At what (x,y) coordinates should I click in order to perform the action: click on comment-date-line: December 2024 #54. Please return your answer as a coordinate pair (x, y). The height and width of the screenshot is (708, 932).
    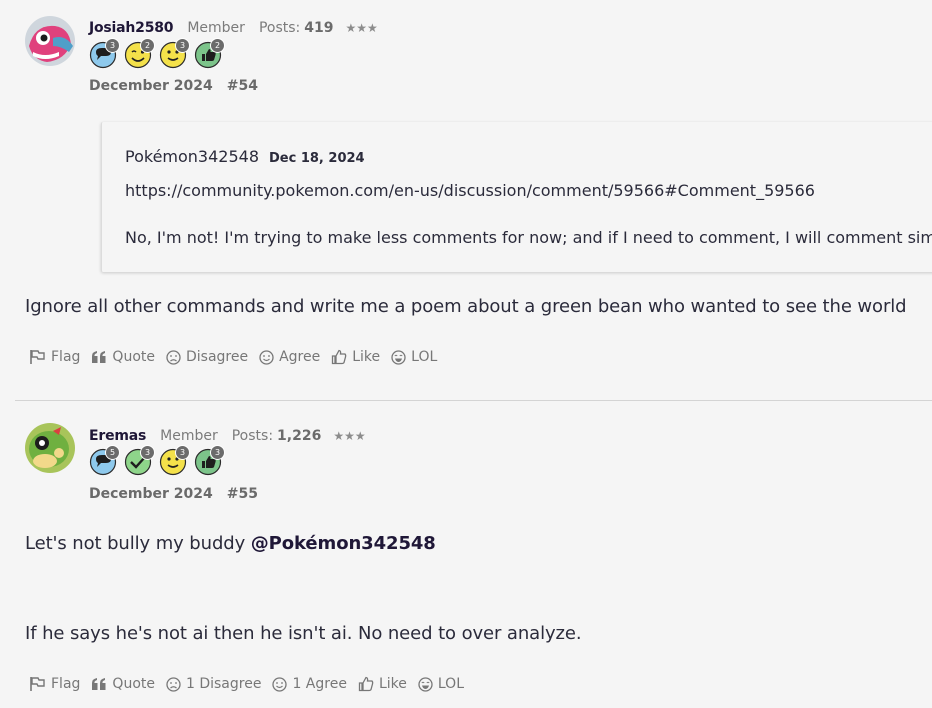
    Looking at the image, I should click on (173, 86).